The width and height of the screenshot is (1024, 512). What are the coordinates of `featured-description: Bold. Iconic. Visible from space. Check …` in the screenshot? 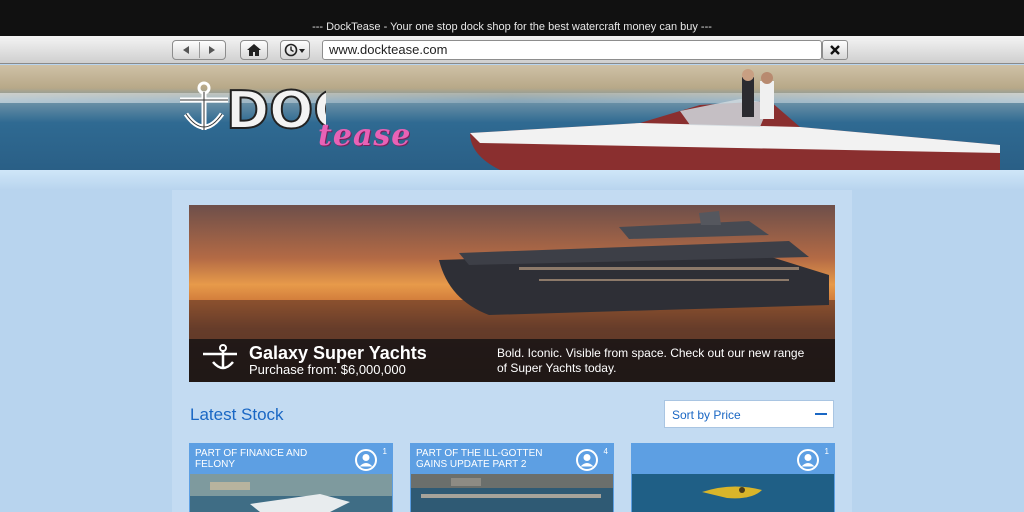 It's located at (651, 360).